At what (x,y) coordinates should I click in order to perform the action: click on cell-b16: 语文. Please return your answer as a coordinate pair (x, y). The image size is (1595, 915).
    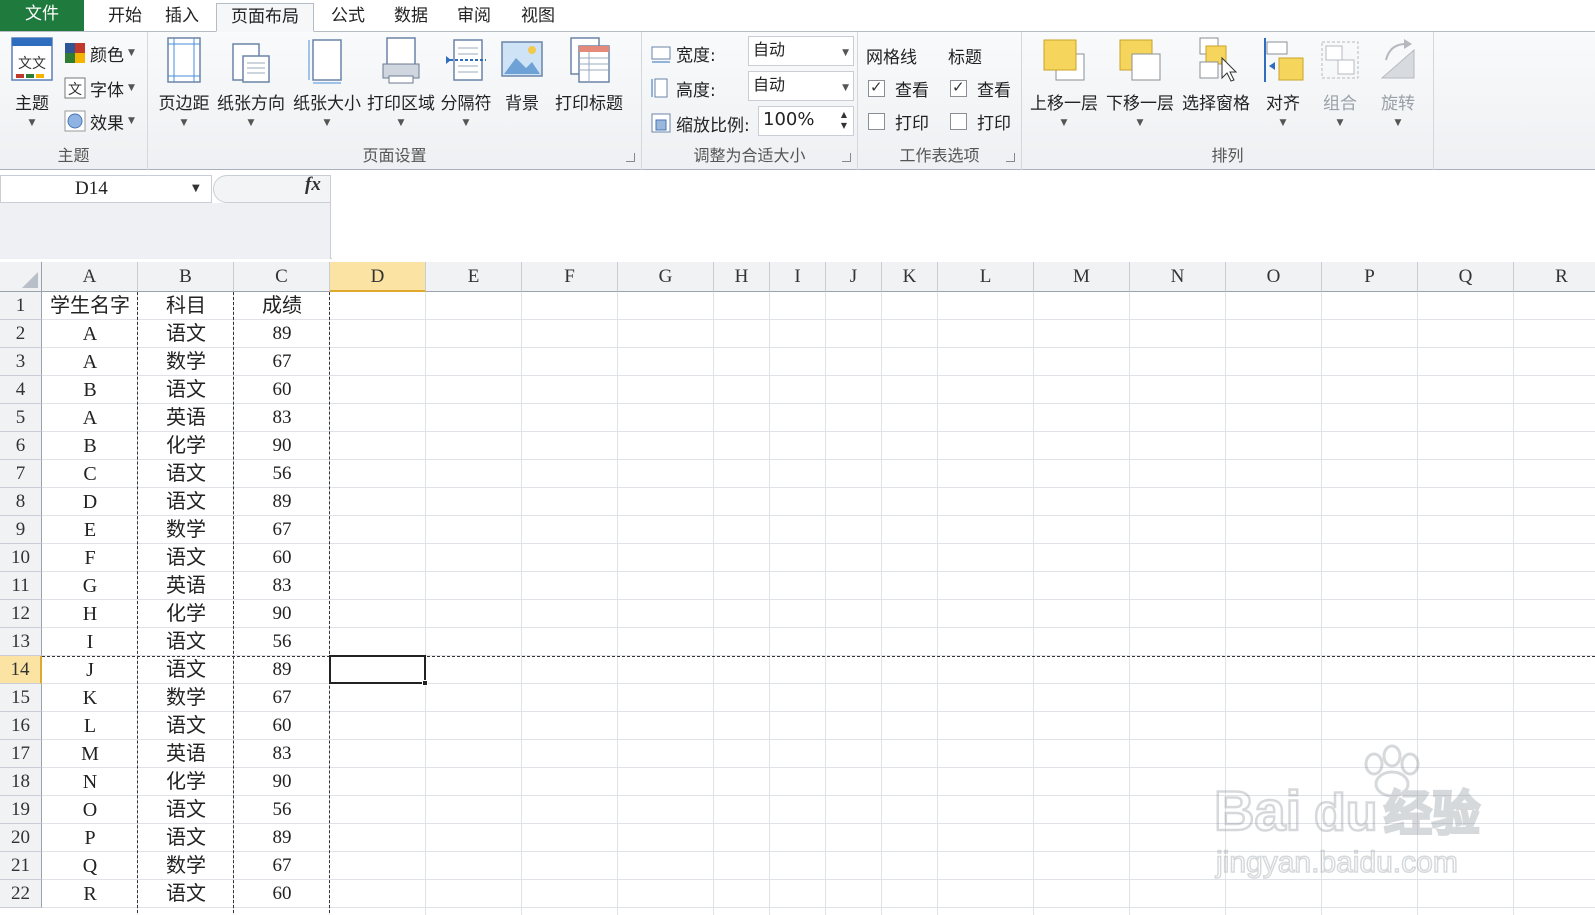
    Looking at the image, I should click on (186, 726).